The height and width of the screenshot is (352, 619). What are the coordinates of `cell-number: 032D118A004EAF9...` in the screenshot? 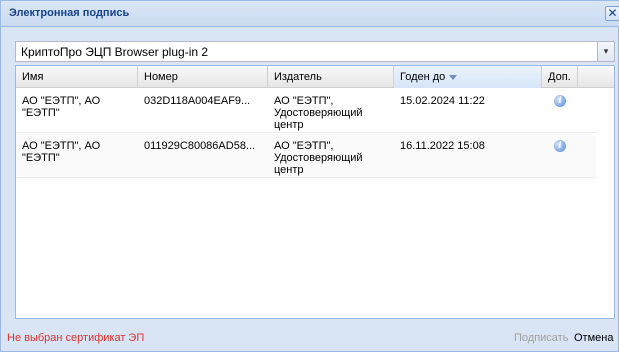 It's located at (197, 101).